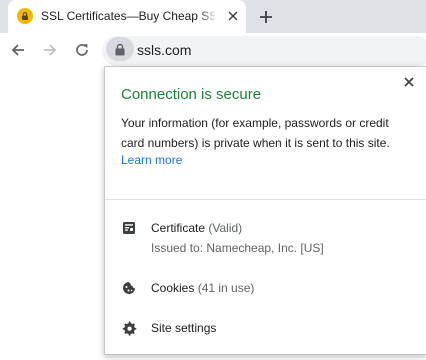 The height and width of the screenshot is (360, 426). I want to click on tab-title: SSL Certificates—Buy Cheap SSL, so click(128, 16).